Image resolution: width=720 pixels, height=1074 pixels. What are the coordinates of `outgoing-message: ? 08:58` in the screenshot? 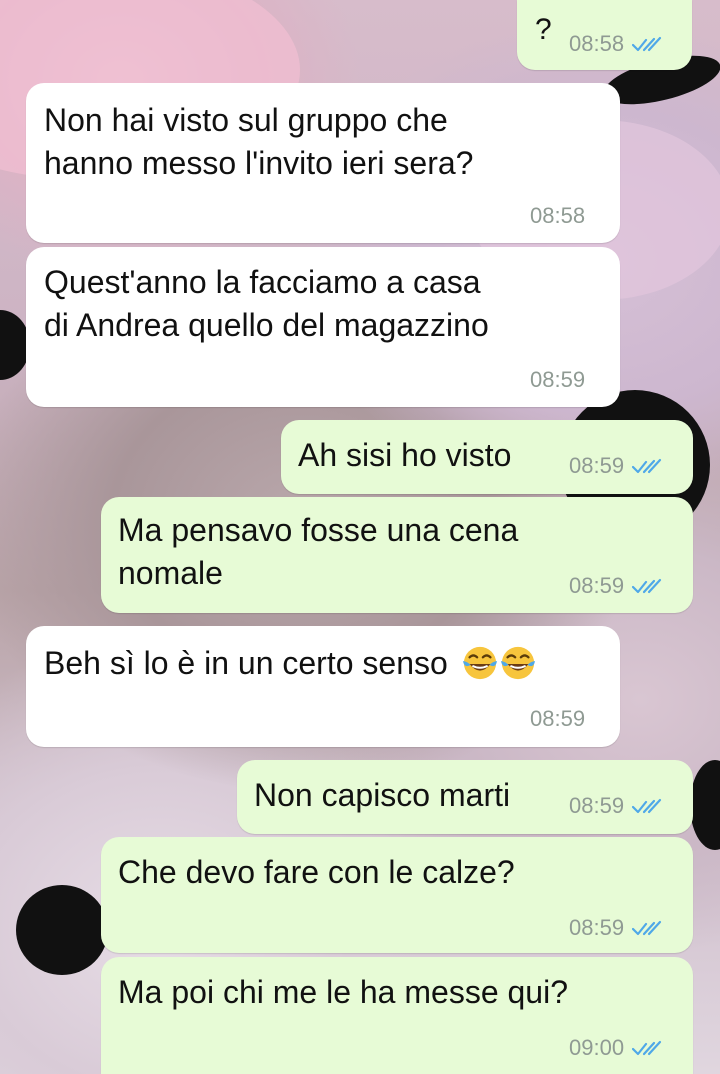 It's located at (604, 35).